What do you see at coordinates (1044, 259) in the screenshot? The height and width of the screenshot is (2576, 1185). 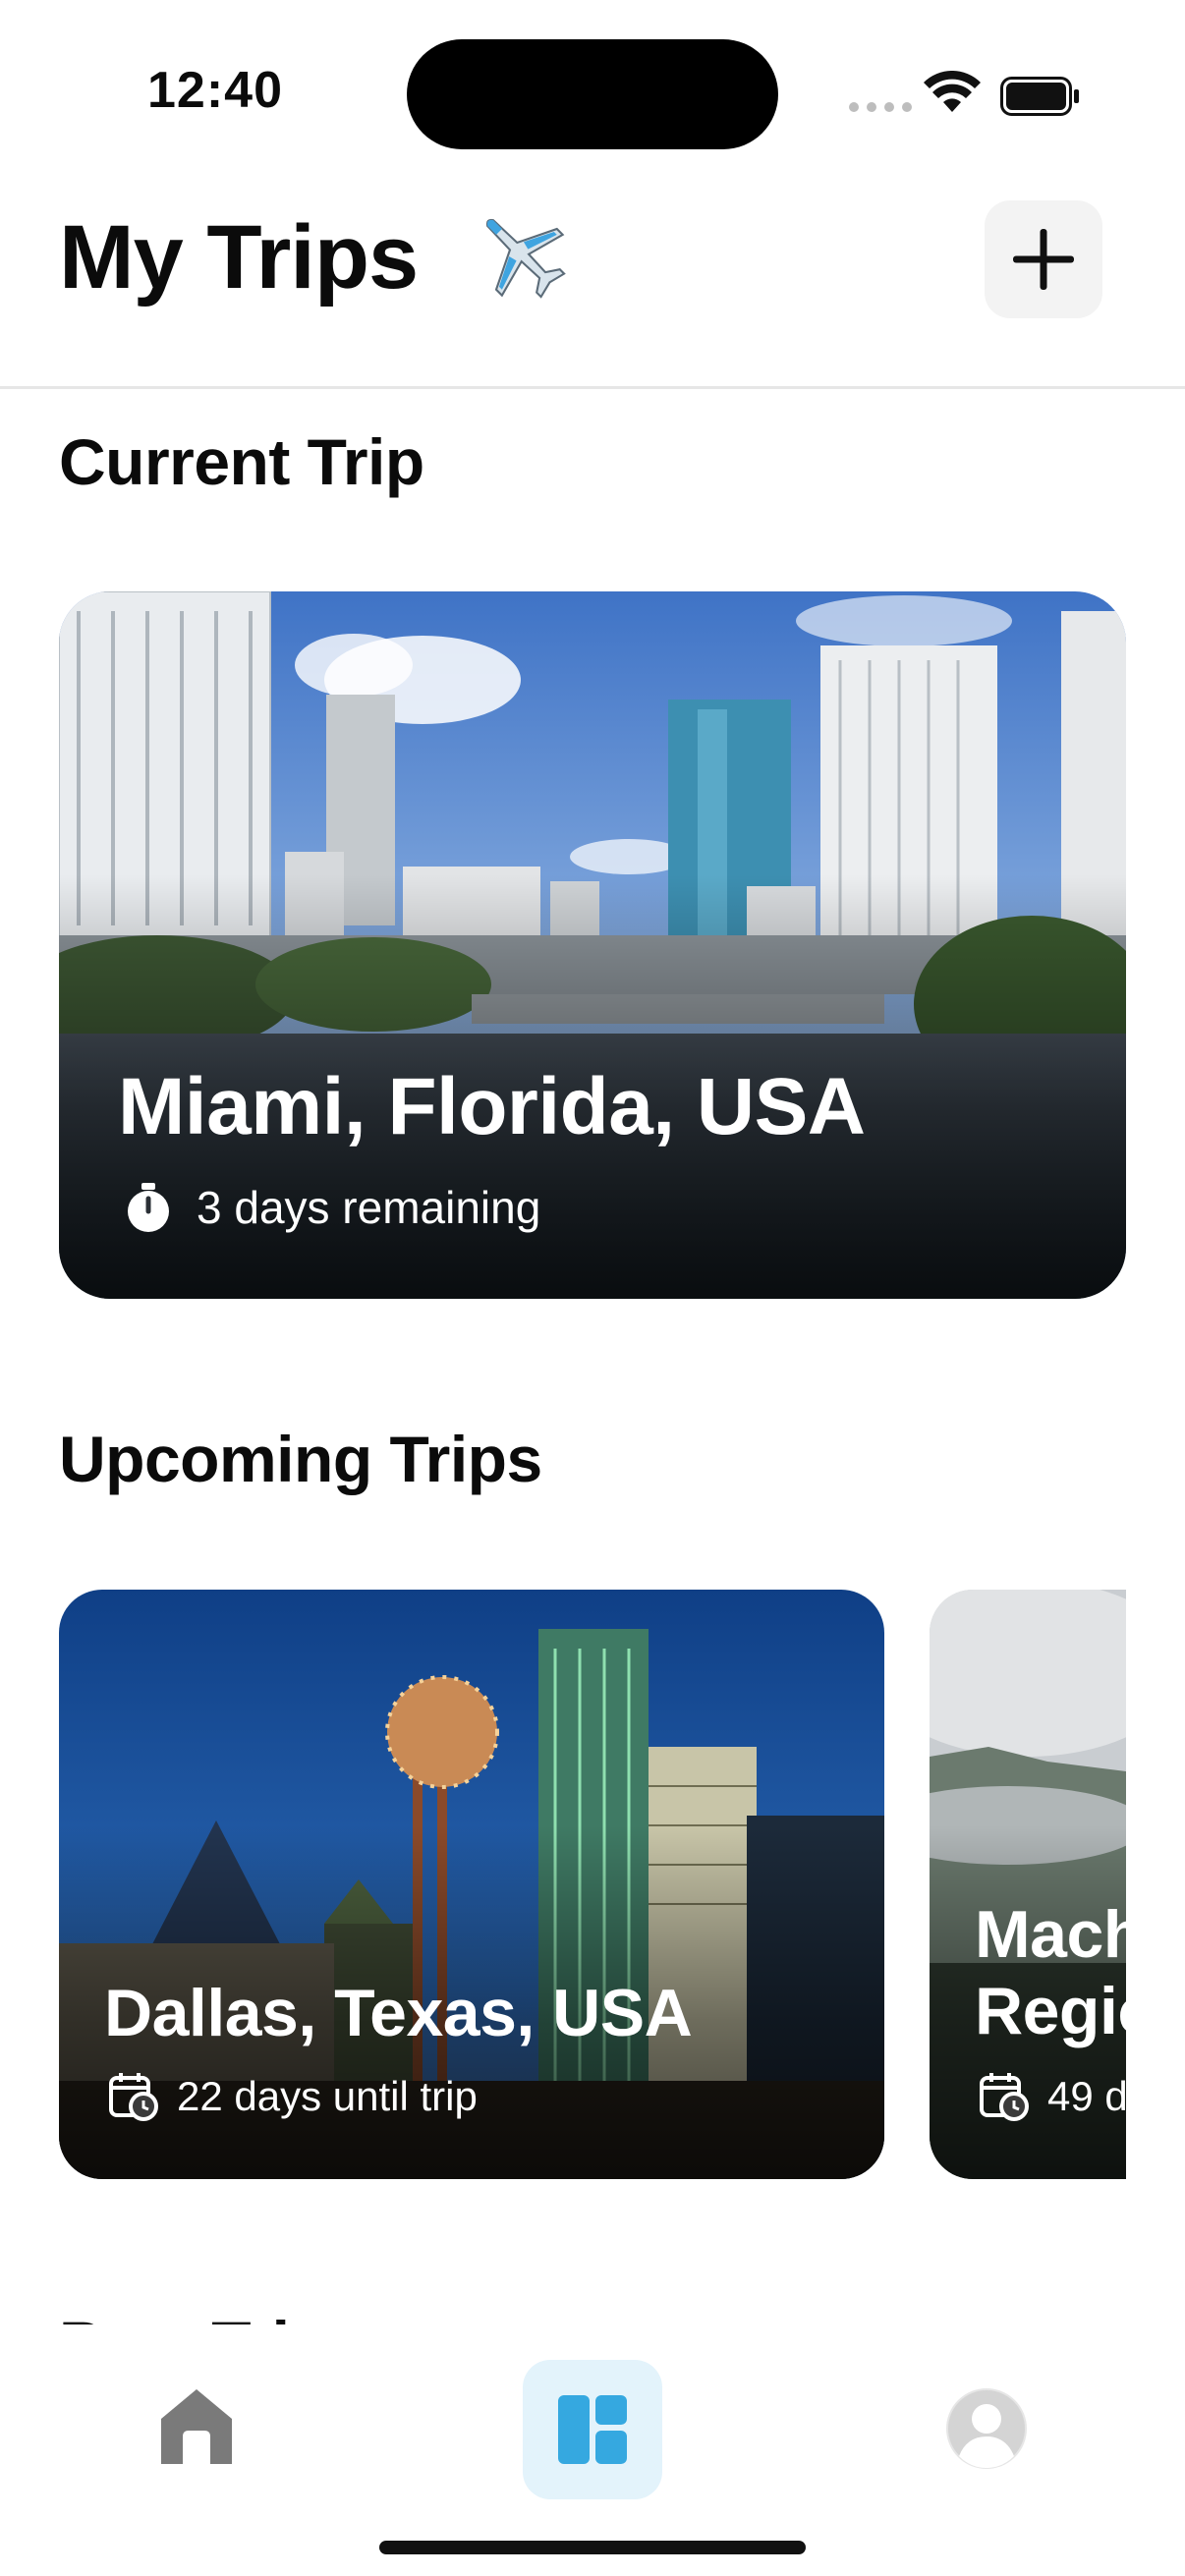 I see `add-trip-button` at bounding box center [1044, 259].